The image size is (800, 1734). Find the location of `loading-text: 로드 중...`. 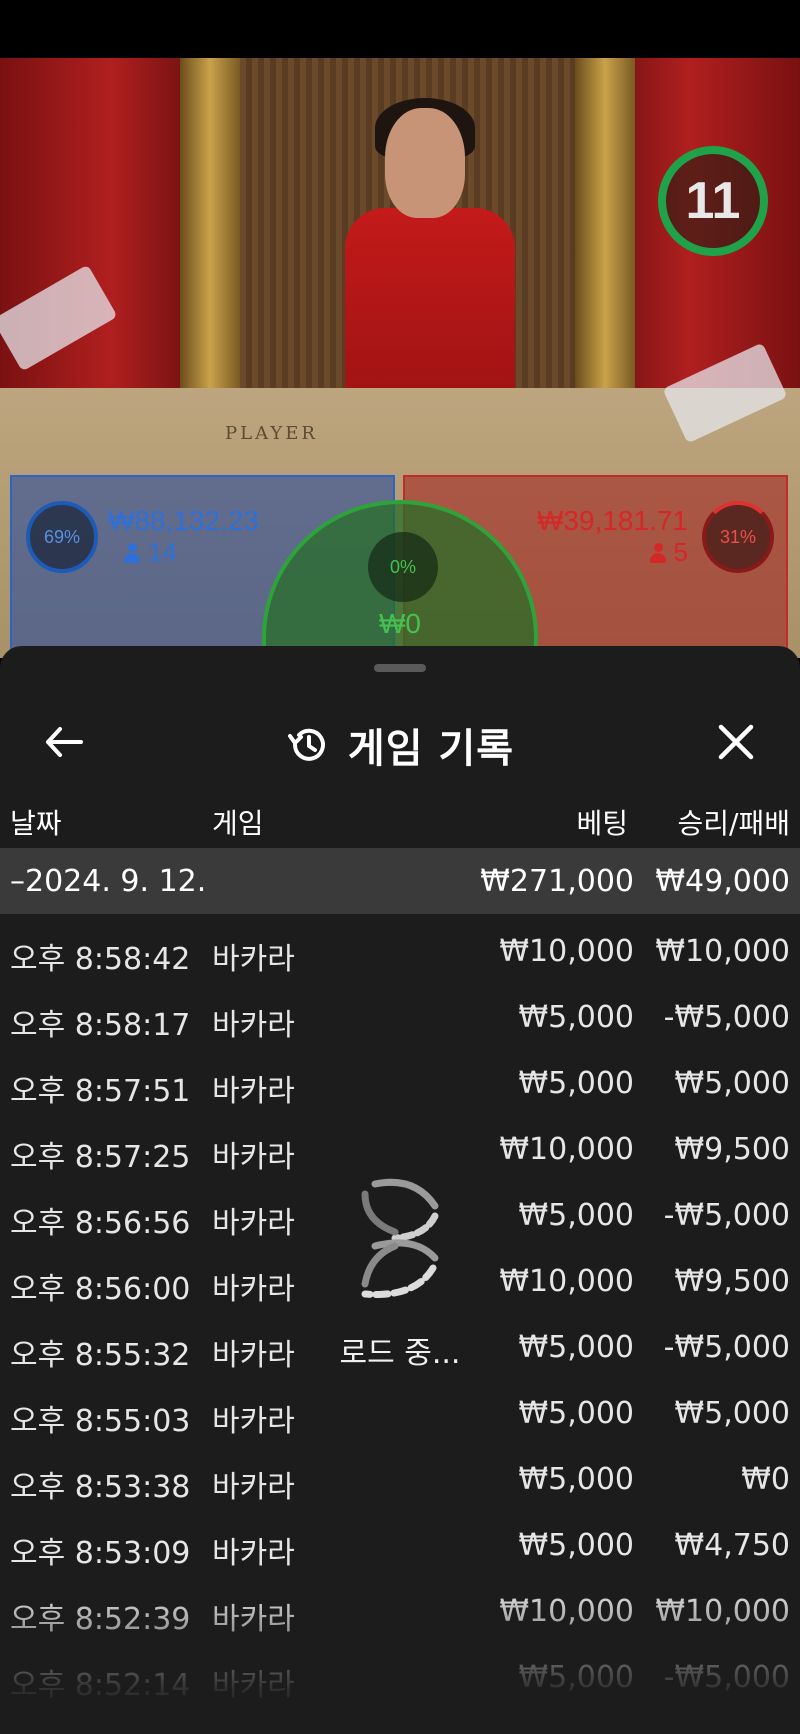

loading-text: 로드 중... is located at coordinates (400, 1353).